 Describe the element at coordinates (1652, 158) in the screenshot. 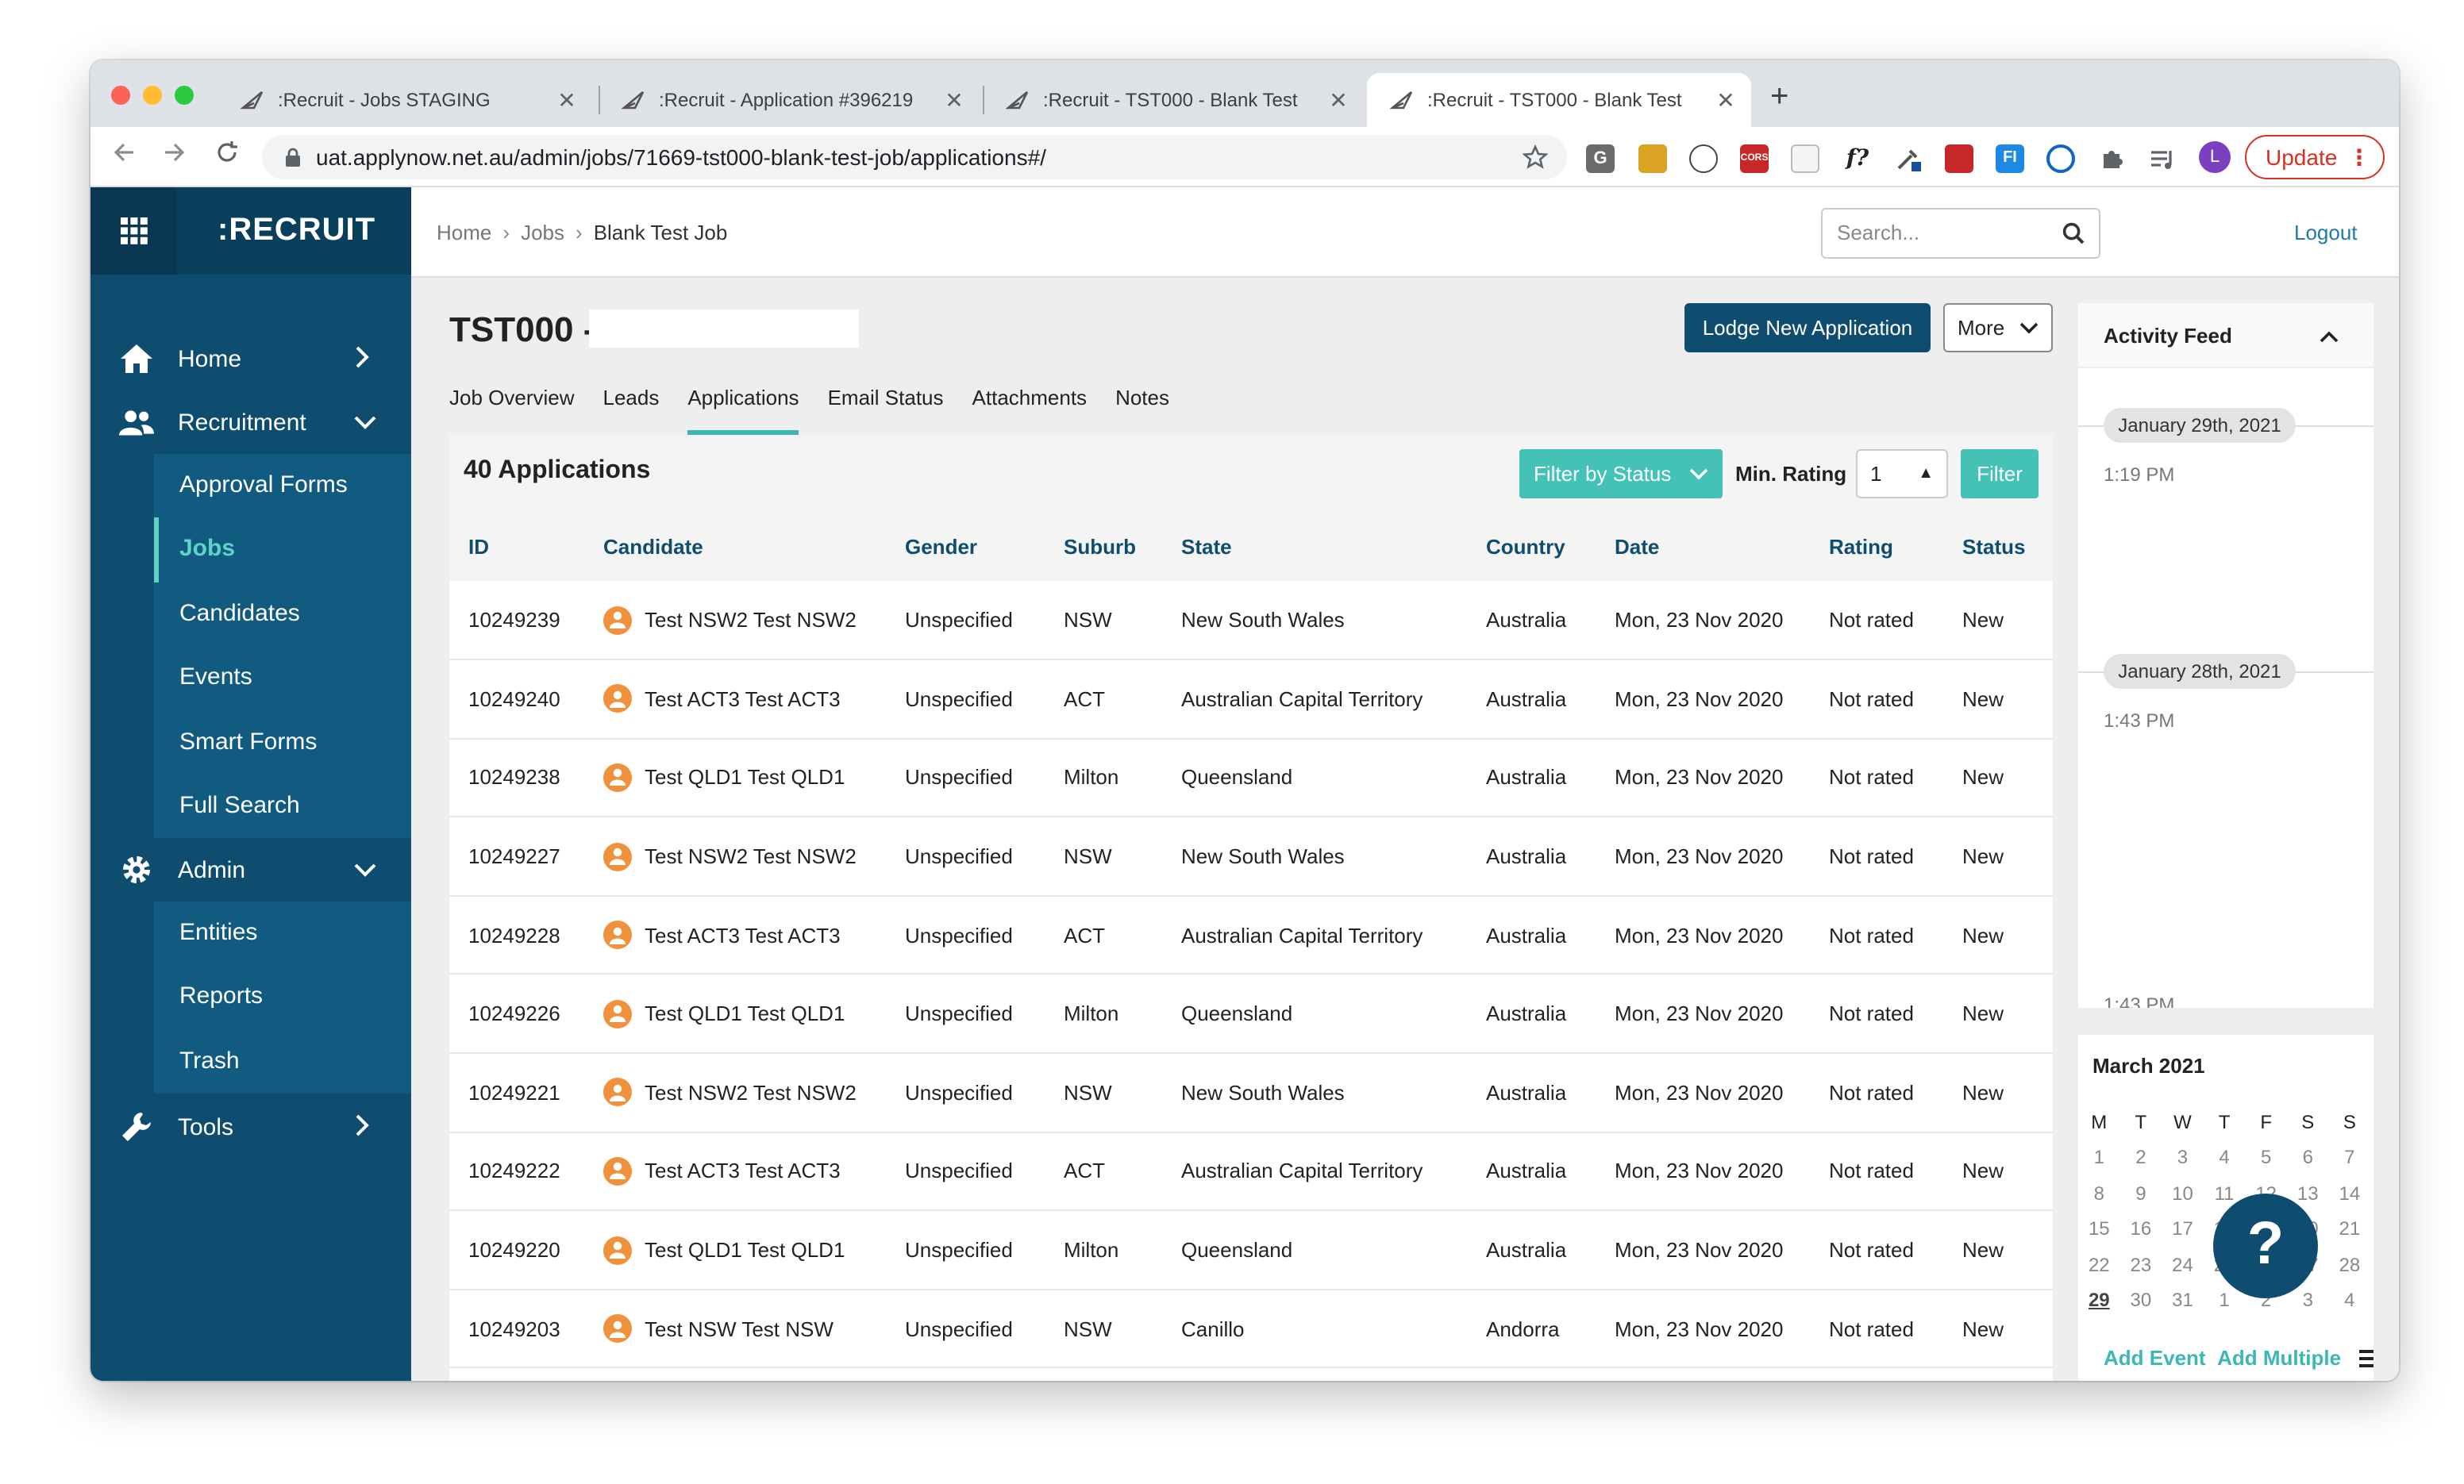

I see `extension-toolbox-icon` at that location.